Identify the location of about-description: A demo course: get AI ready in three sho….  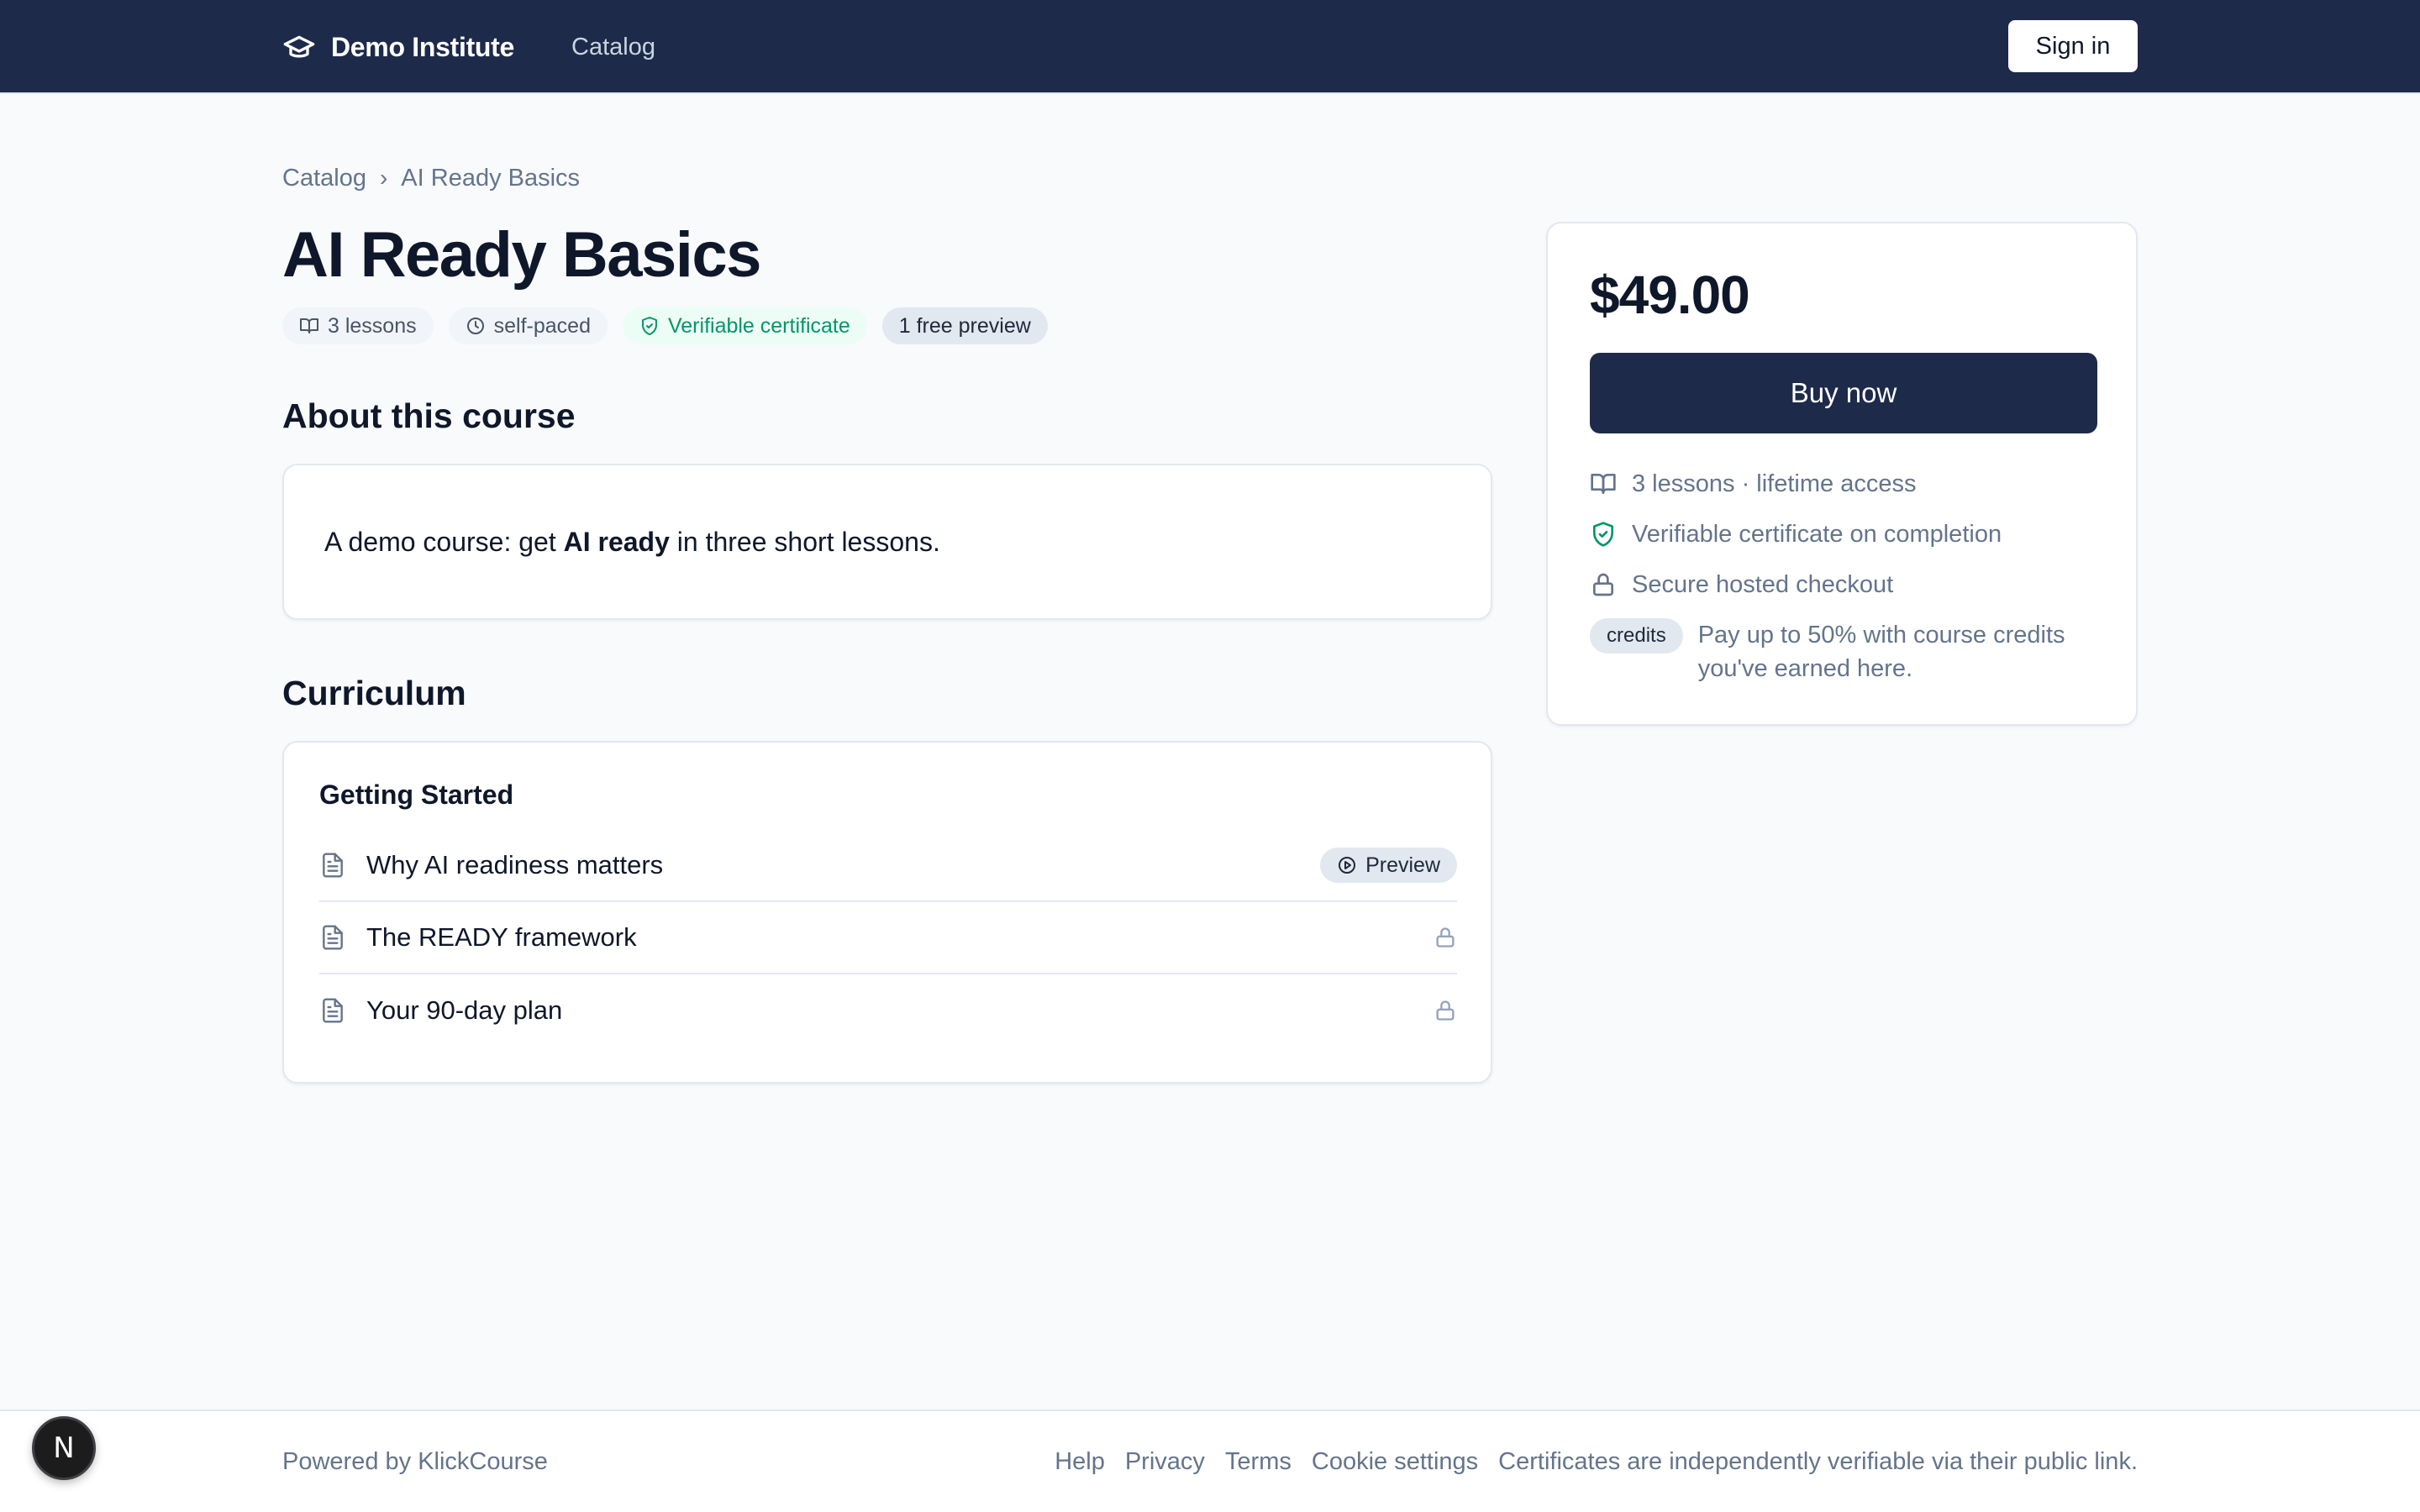
(632, 541).